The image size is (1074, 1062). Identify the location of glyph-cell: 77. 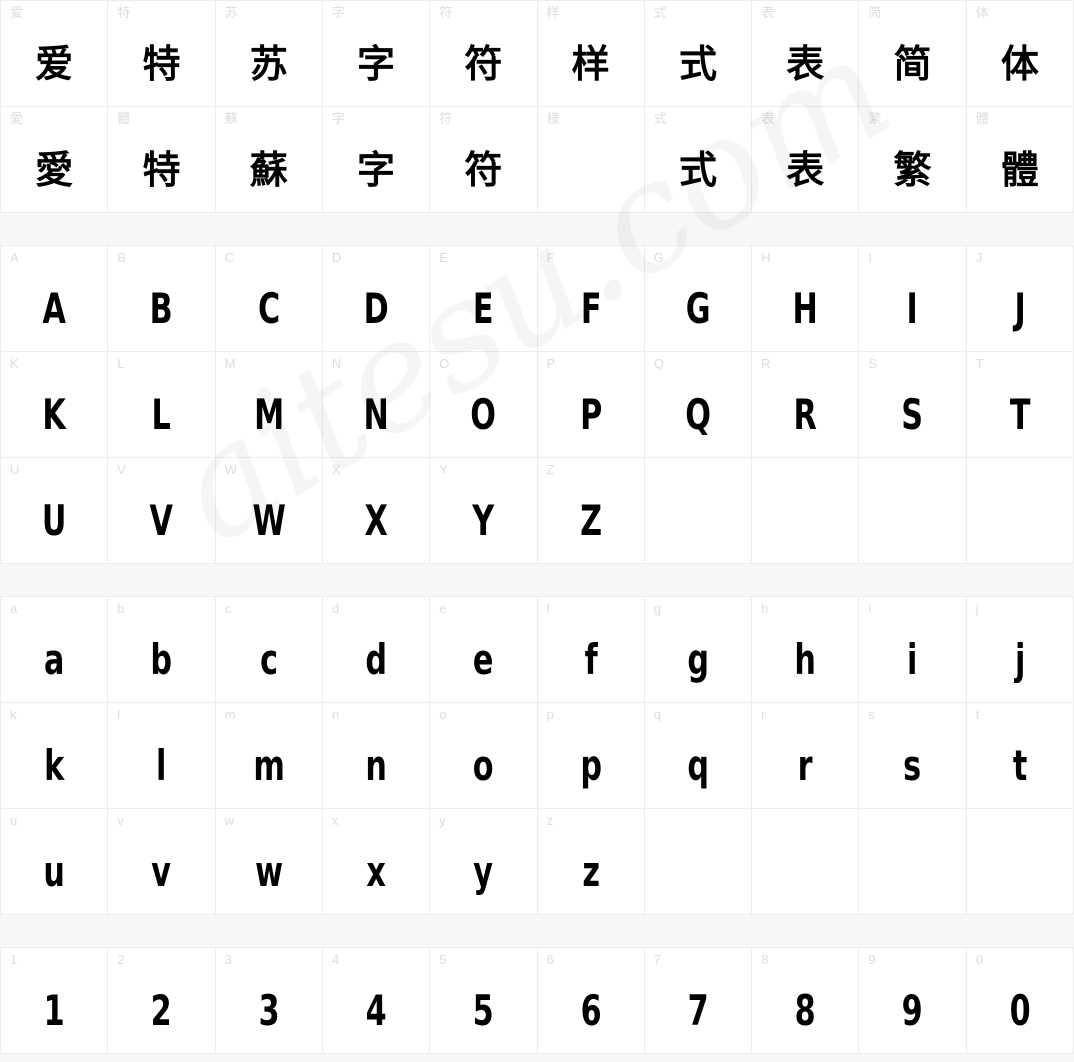
(698, 1001).